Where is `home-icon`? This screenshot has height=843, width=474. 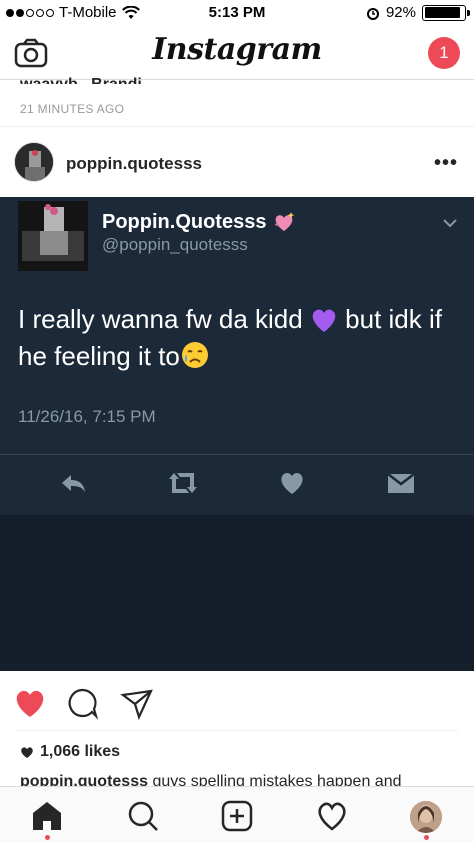 home-icon is located at coordinates (47, 816).